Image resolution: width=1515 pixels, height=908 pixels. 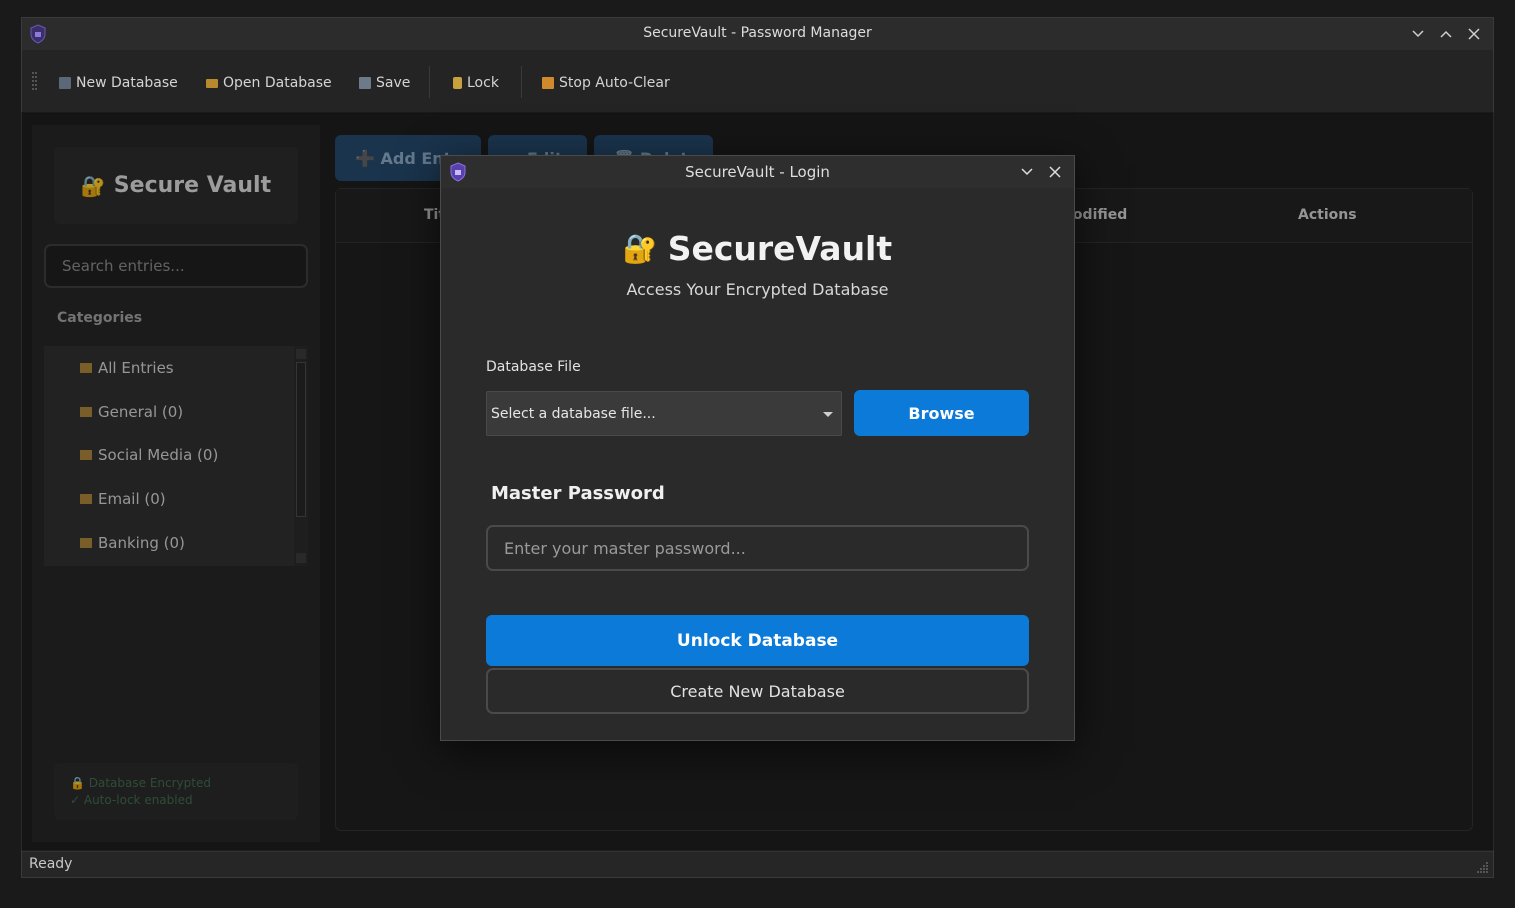 I want to click on folder-icon, so click(x=212, y=83).